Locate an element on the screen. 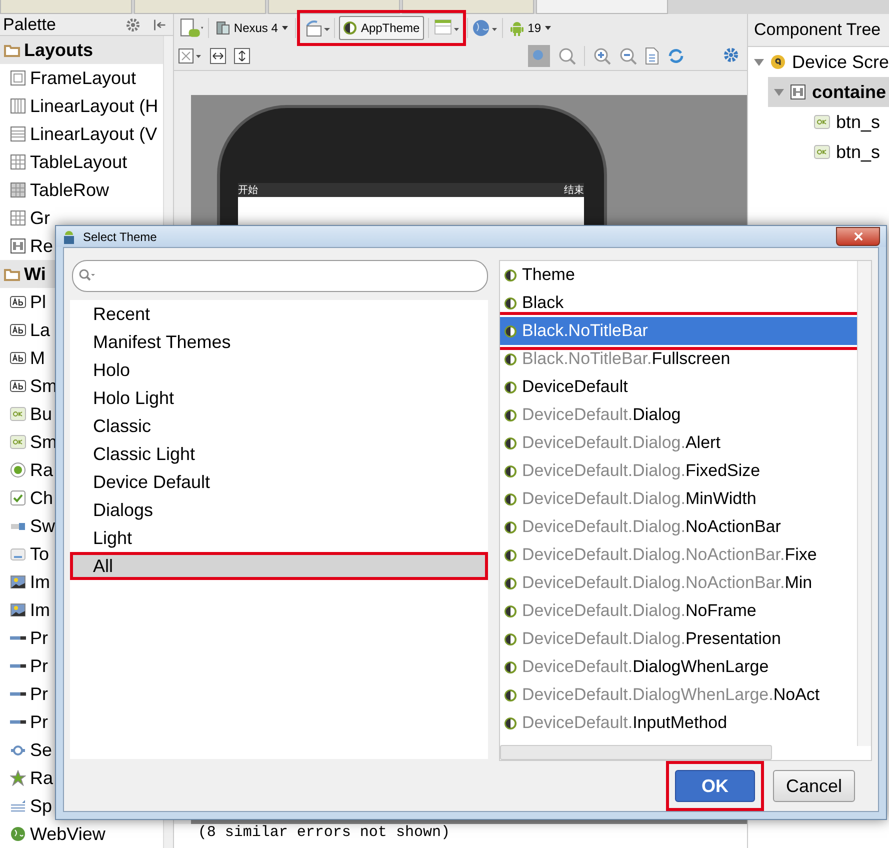  theme-name: Black.NoTitleBar.Fullscreen is located at coordinates (626, 359).